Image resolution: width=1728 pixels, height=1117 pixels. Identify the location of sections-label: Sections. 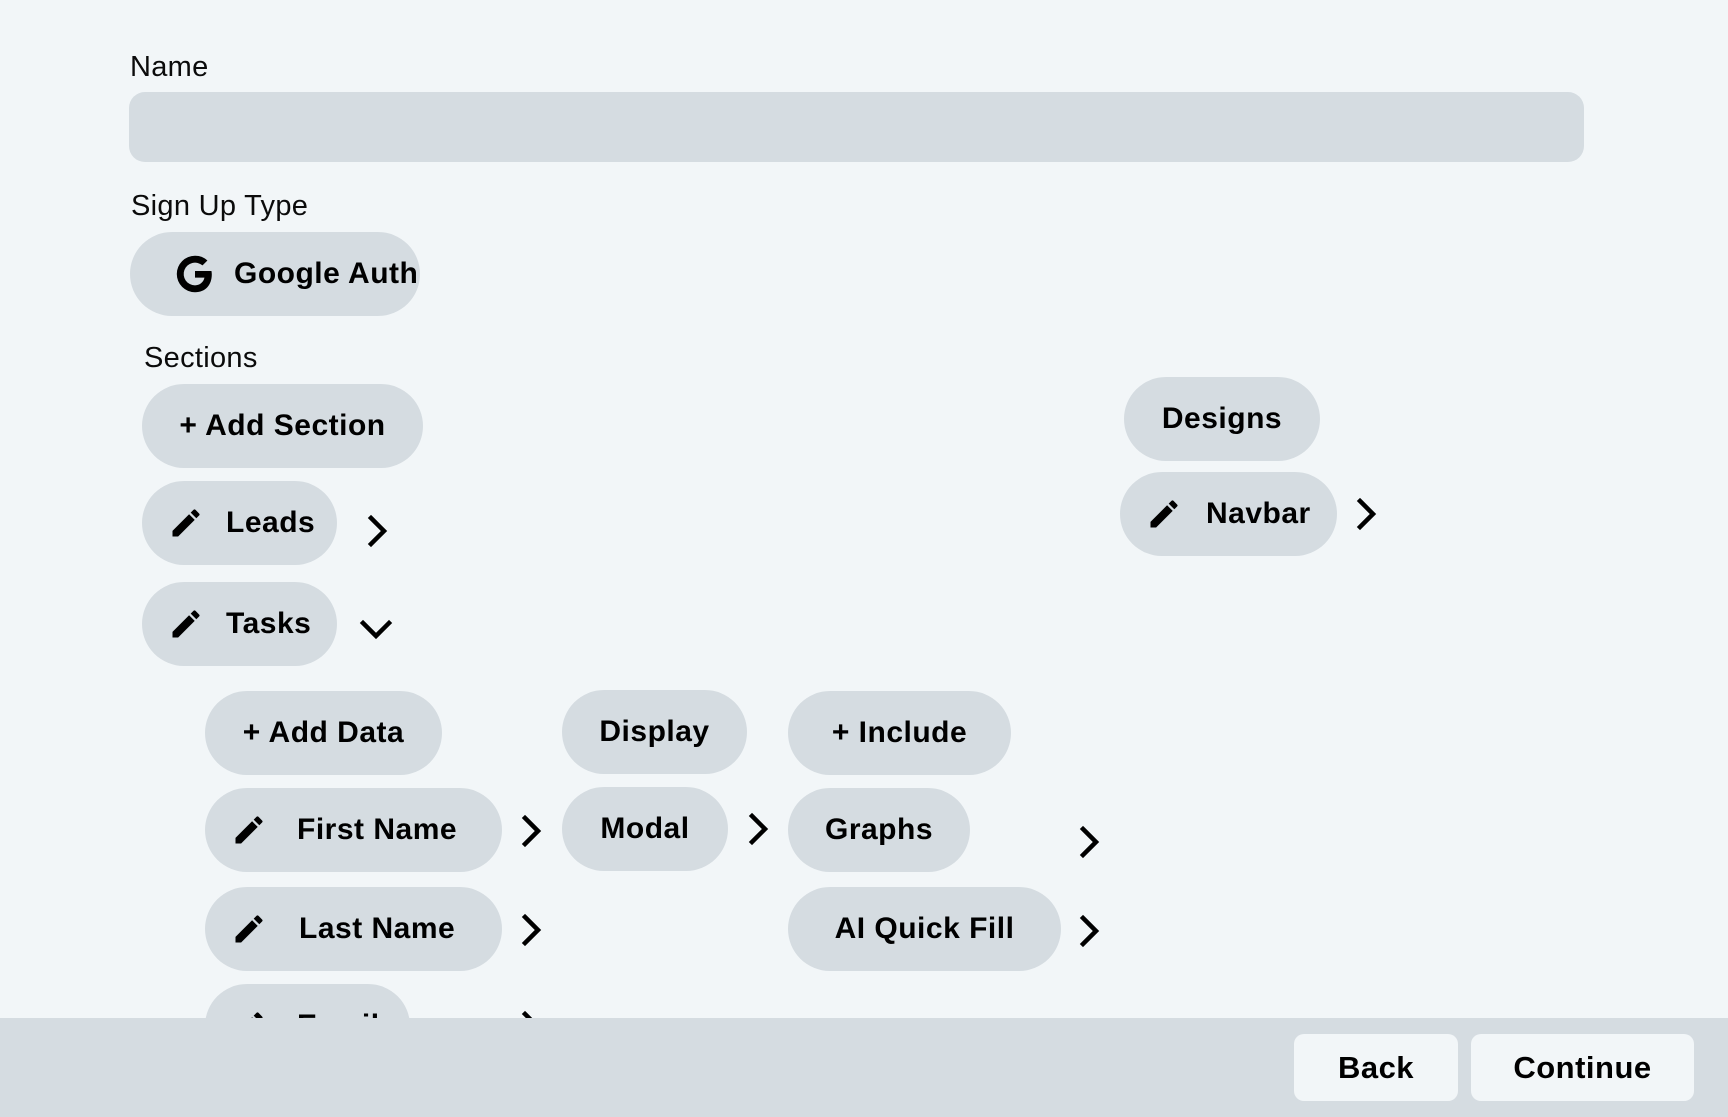
(201, 358).